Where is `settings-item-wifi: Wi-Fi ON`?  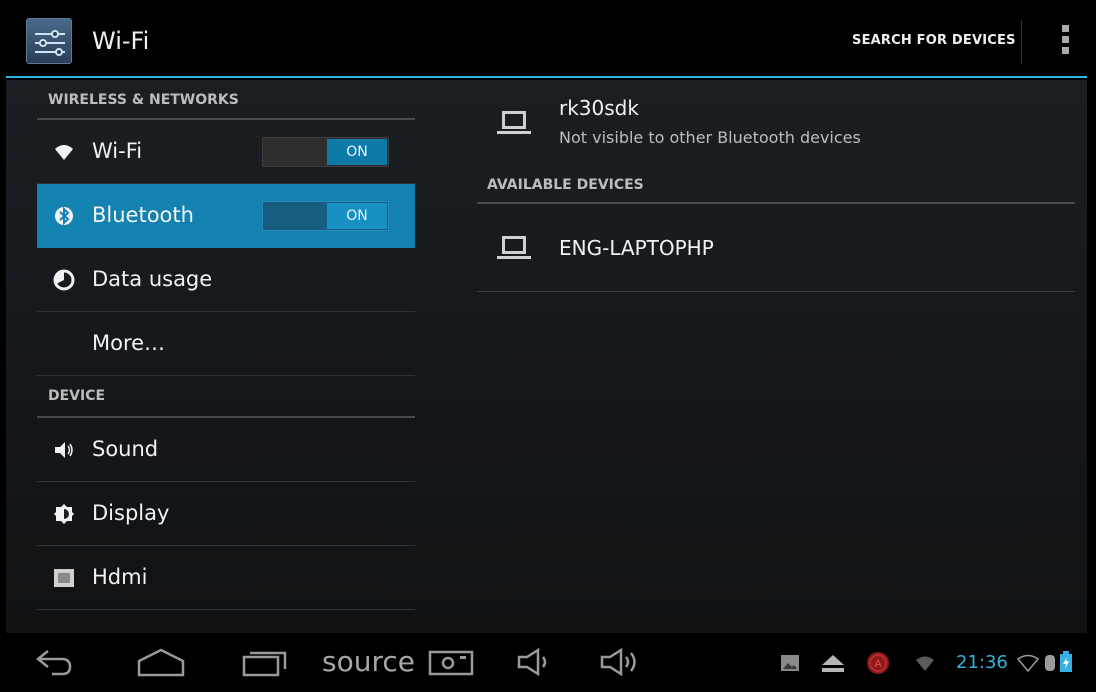 settings-item-wifi: Wi-Fi ON is located at coordinates (226, 152).